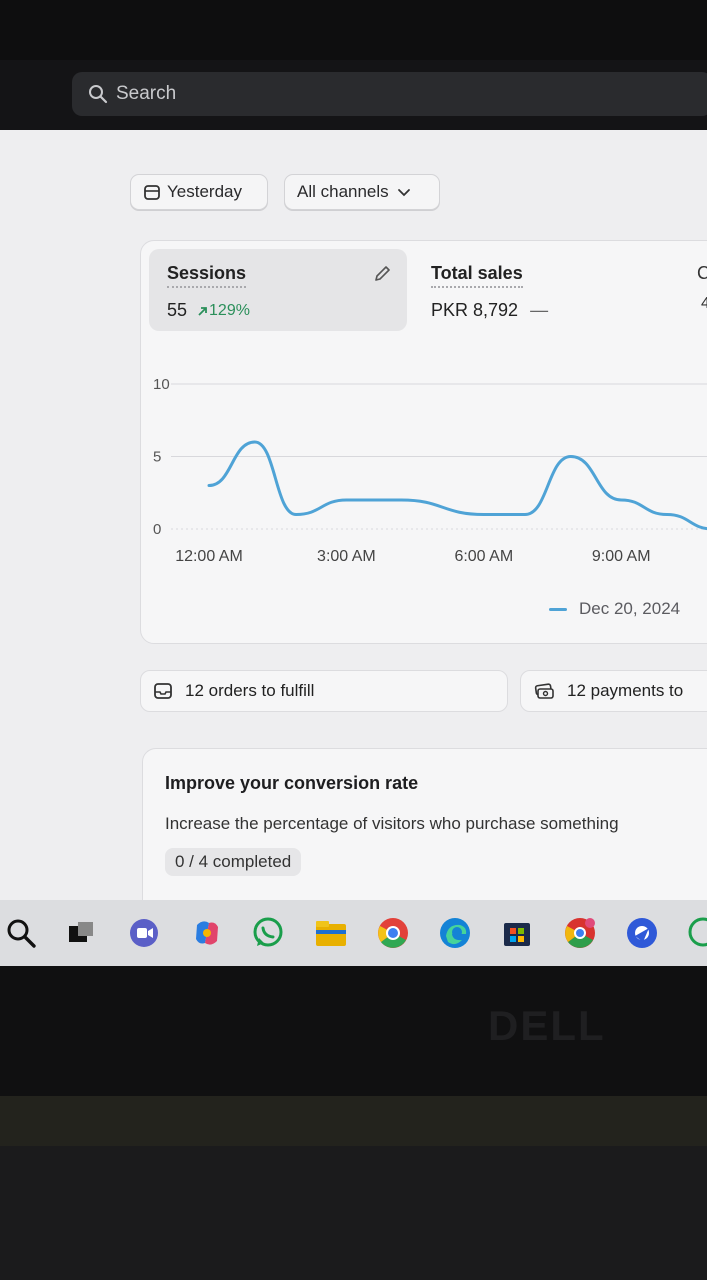 This screenshot has width=707, height=1280. Describe the element at coordinates (177, 310) in the screenshot. I see `sessions-value: 55` at that location.